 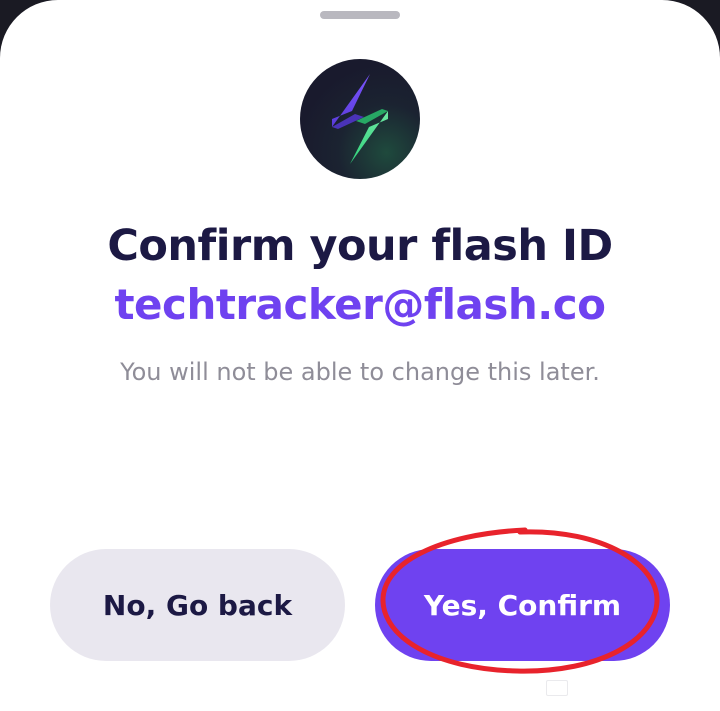 I want to click on confirm-button: Yes, Confirm, so click(x=522, y=605).